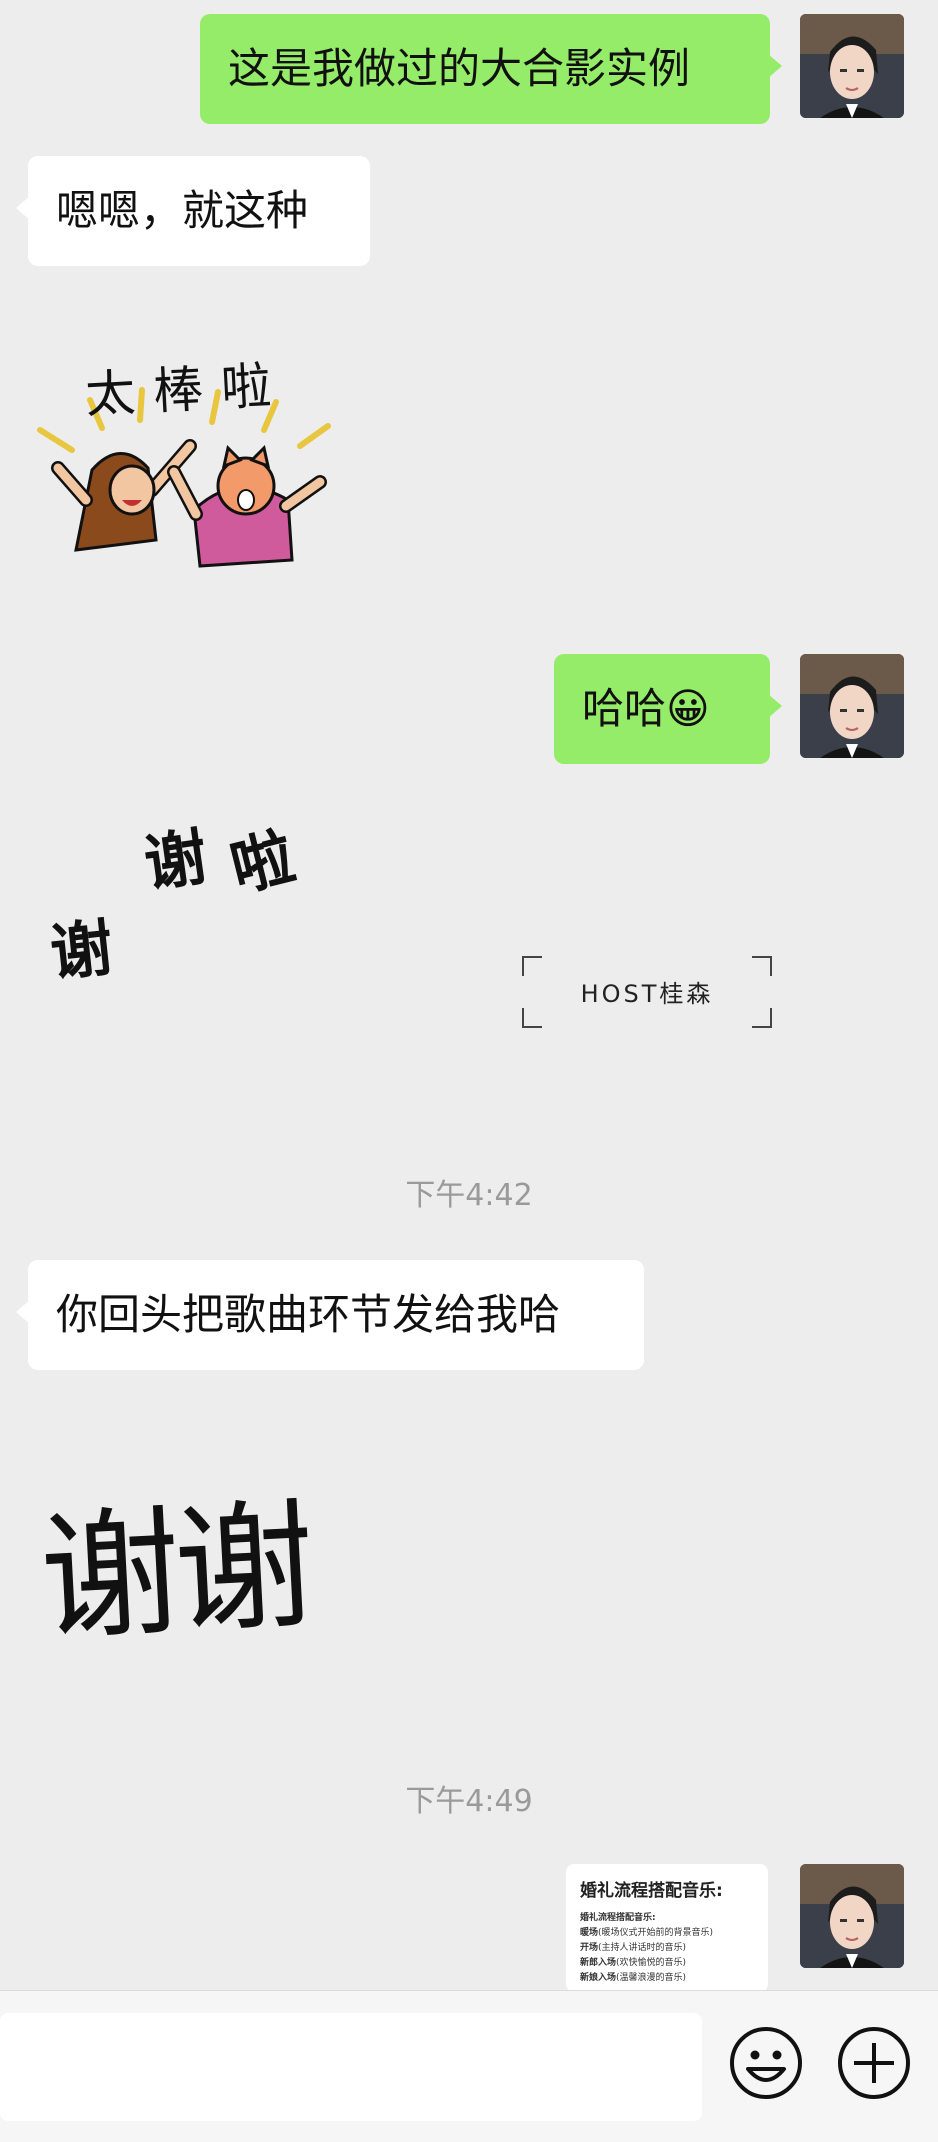 This screenshot has height=2142, width=938. I want to click on message-input, so click(351, 2067).